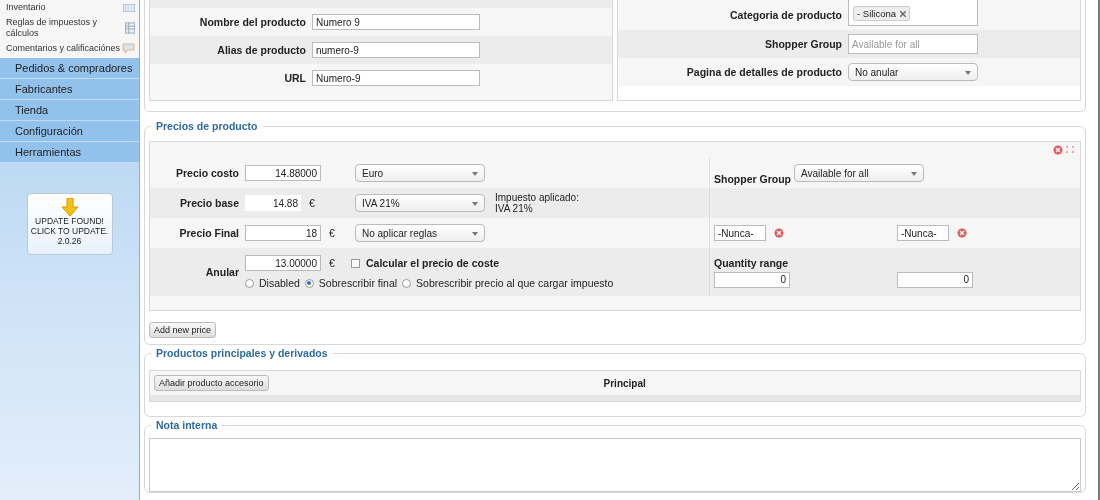  I want to click on sidebar-item: Inventario, so click(69, 7).